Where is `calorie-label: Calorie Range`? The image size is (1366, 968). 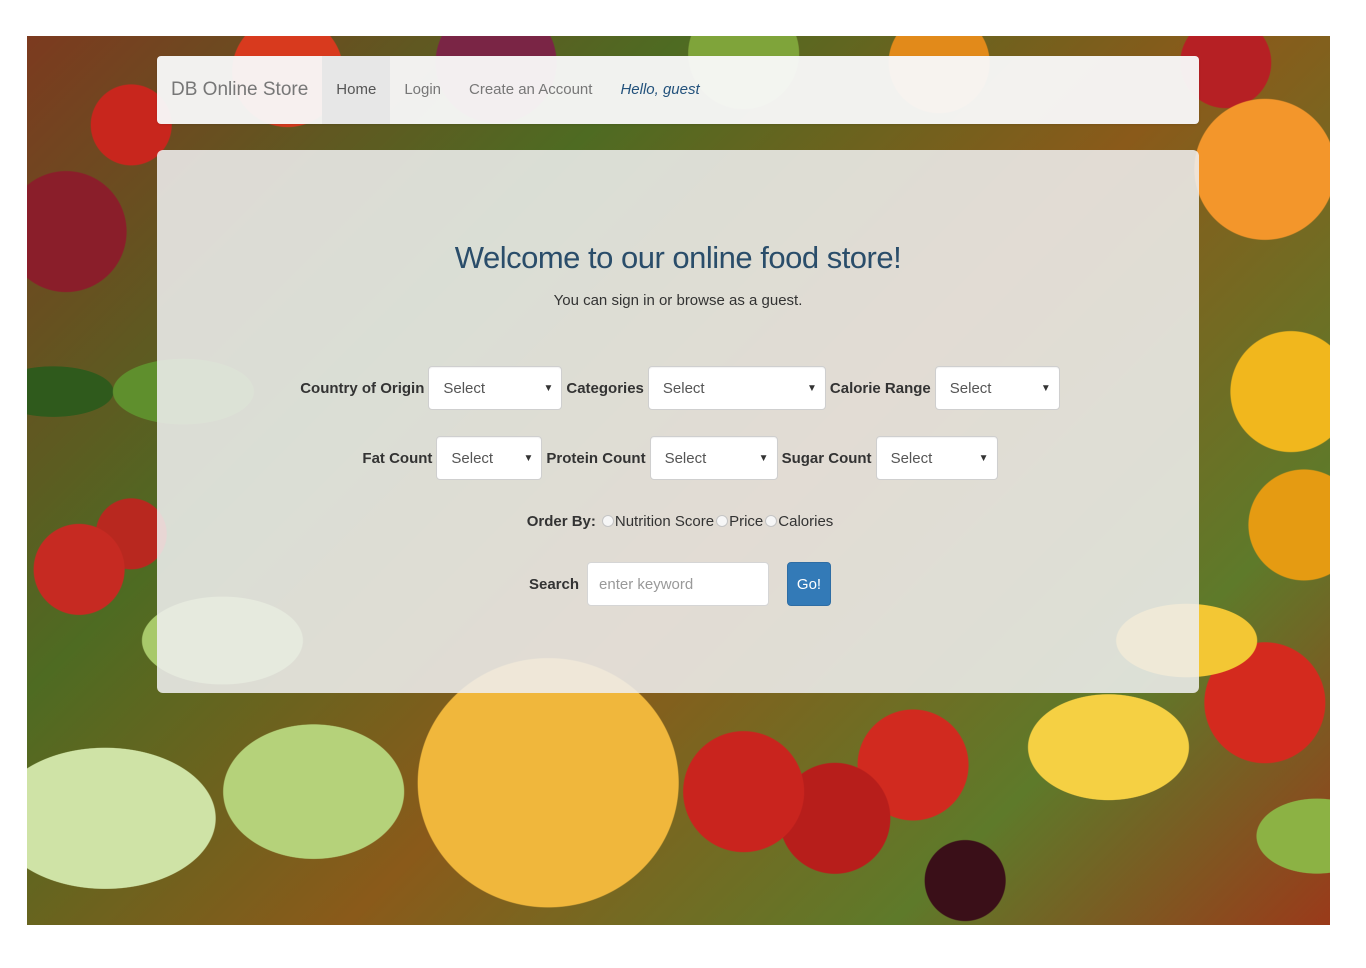
calorie-label: Calorie Range is located at coordinates (880, 388).